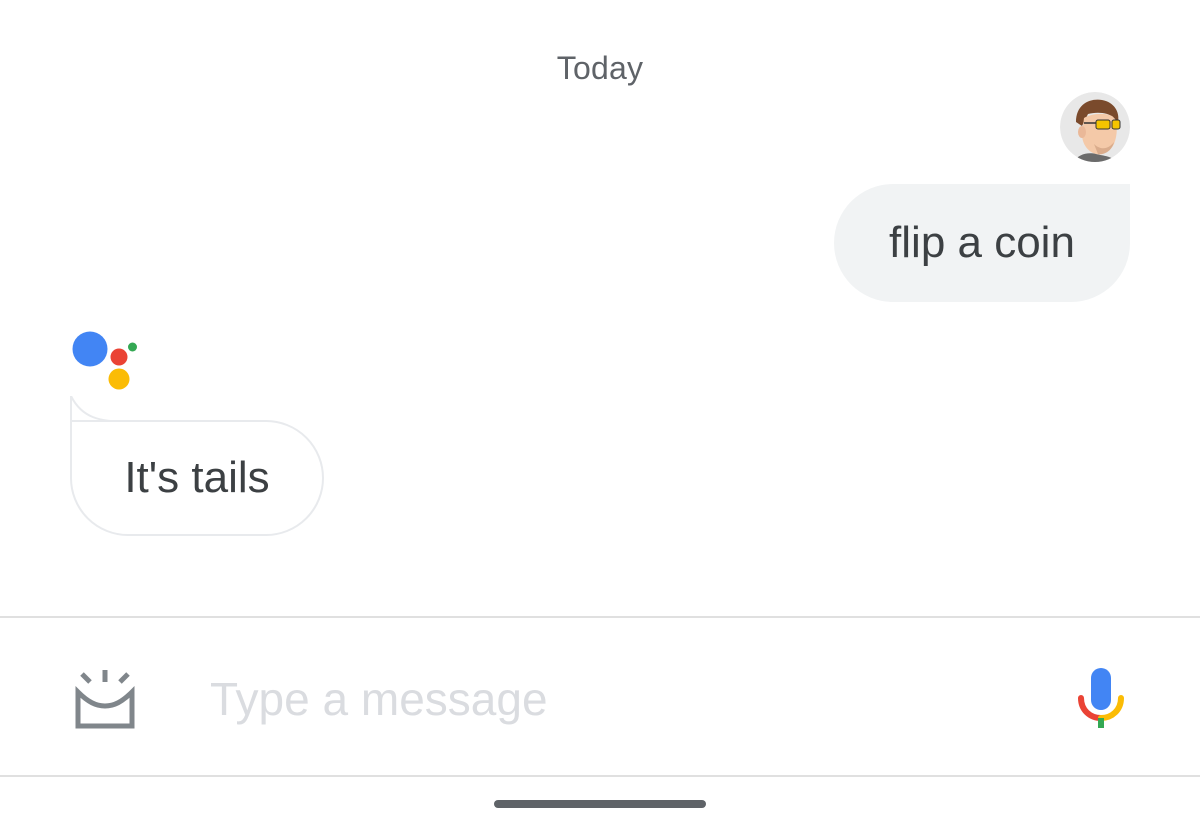 The image size is (1200, 826). I want to click on user-avatar-icon, so click(1095, 127).